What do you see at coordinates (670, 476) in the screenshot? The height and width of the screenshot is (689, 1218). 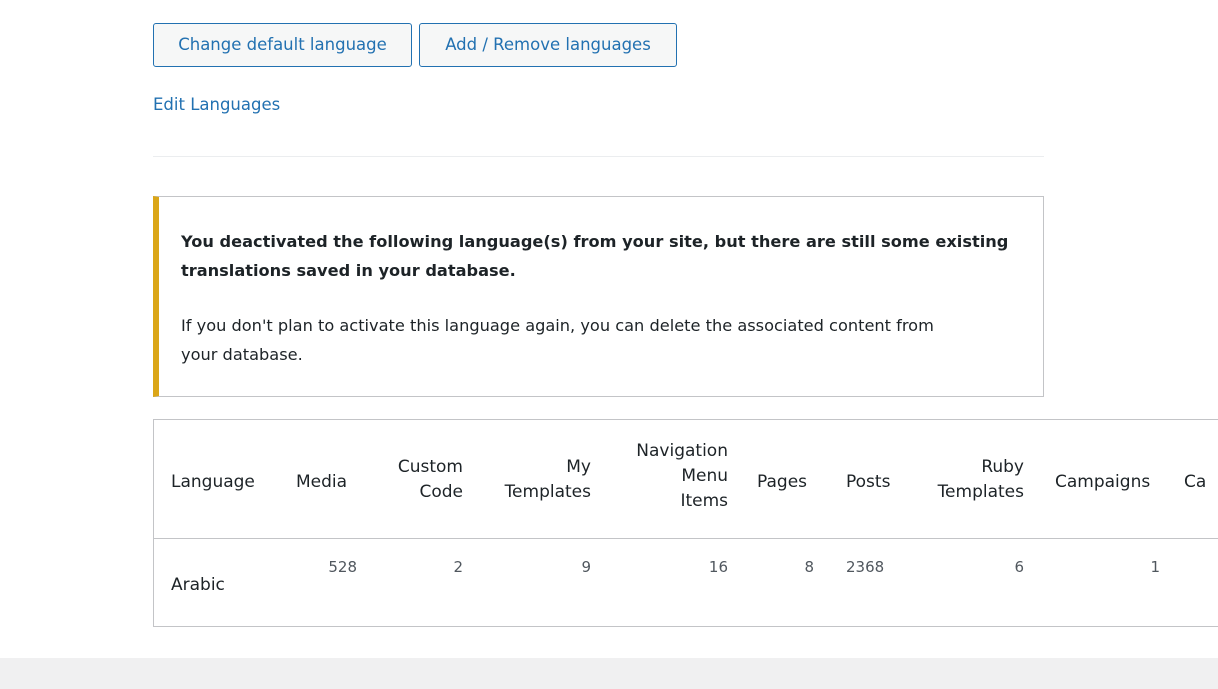 I see `column-header-navigation-menu-items: Navigation Menu Items` at bounding box center [670, 476].